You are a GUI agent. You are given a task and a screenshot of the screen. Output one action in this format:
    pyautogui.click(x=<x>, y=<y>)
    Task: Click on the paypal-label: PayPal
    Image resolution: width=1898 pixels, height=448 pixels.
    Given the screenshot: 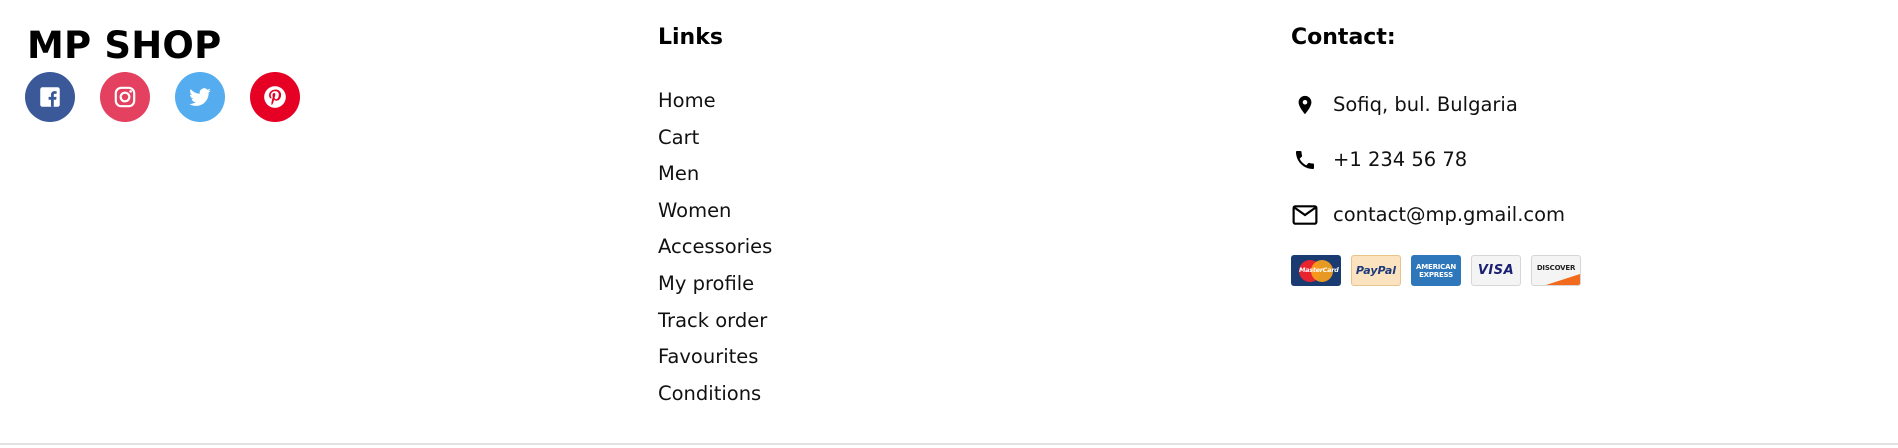 What is the action you would take?
    pyautogui.click(x=1376, y=270)
    